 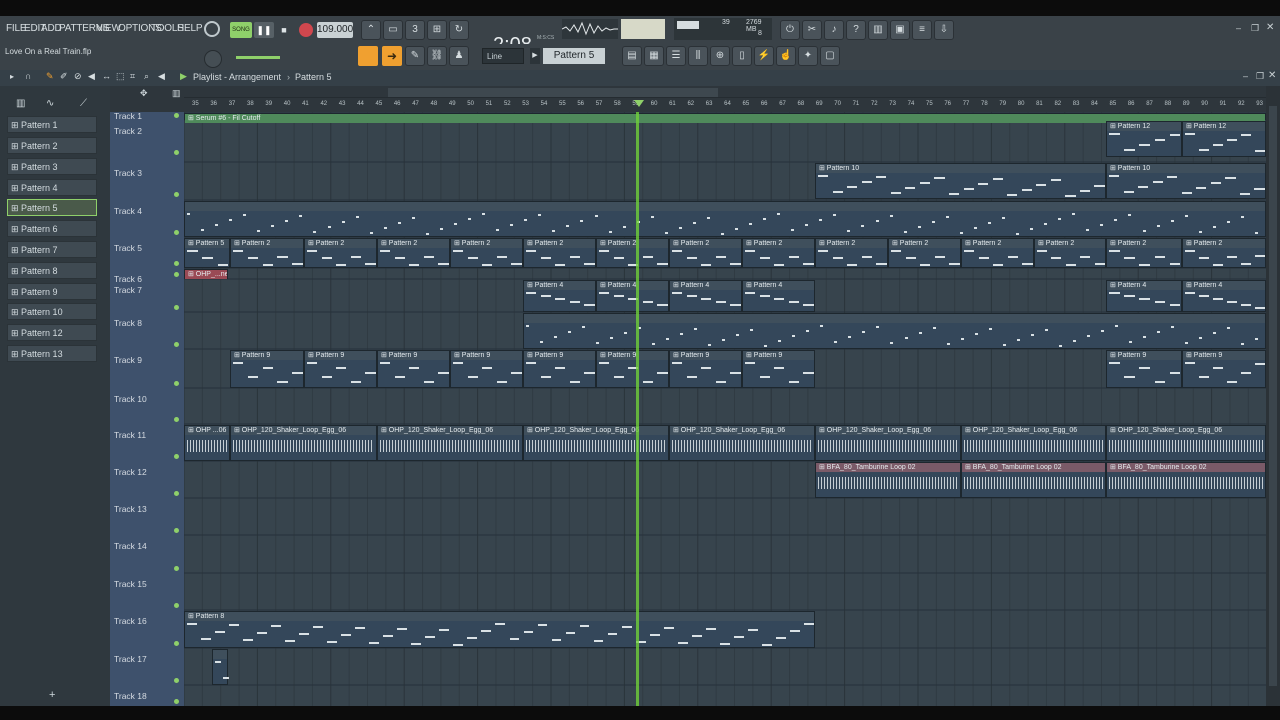 I want to click on playlist-restore-icon: ❐, so click(x=1260, y=76).